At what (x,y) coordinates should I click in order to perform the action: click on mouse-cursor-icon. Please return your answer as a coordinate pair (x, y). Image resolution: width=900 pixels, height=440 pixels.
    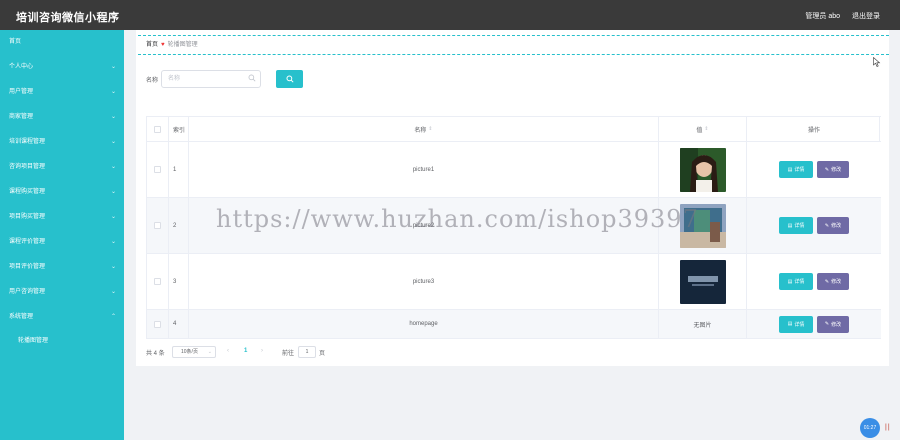
    Looking at the image, I should click on (877, 62).